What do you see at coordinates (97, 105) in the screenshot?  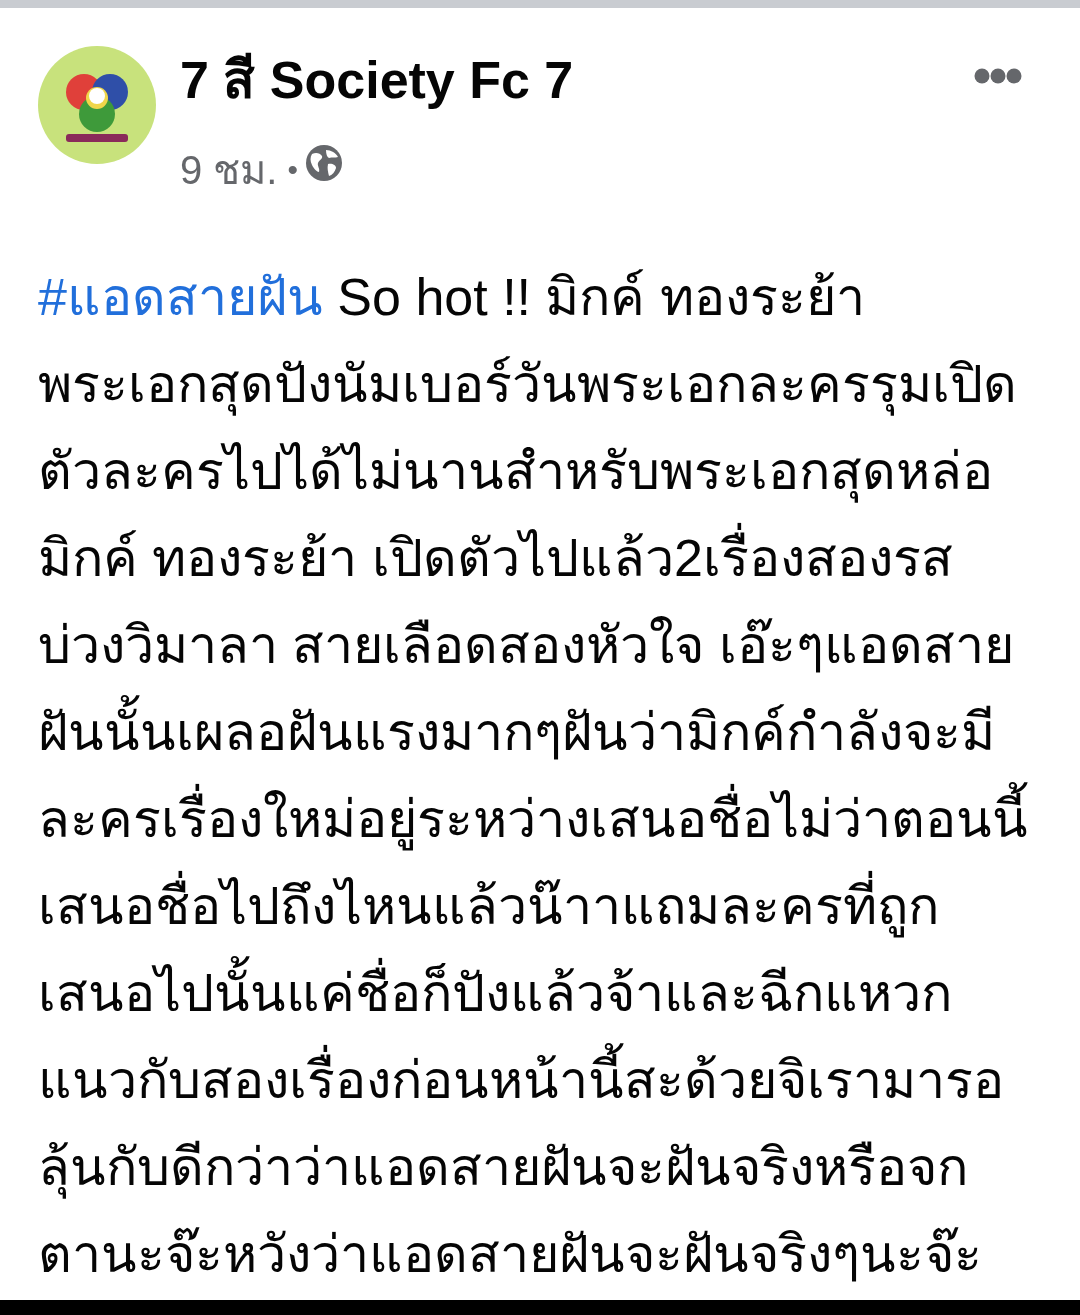 I see `avatar-logo-icon` at bounding box center [97, 105].